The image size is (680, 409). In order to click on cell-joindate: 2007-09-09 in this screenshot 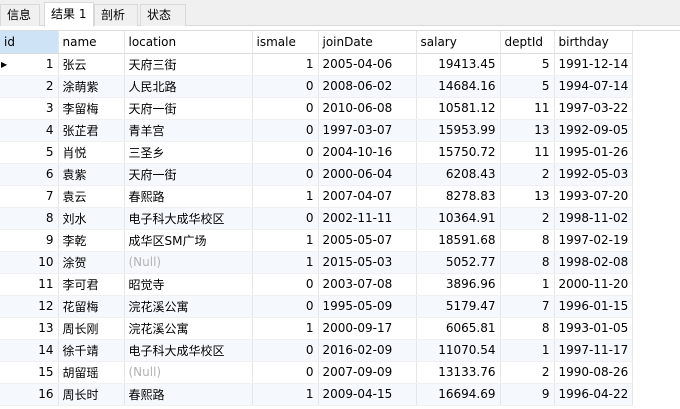, I will do `click(367, 372)`.